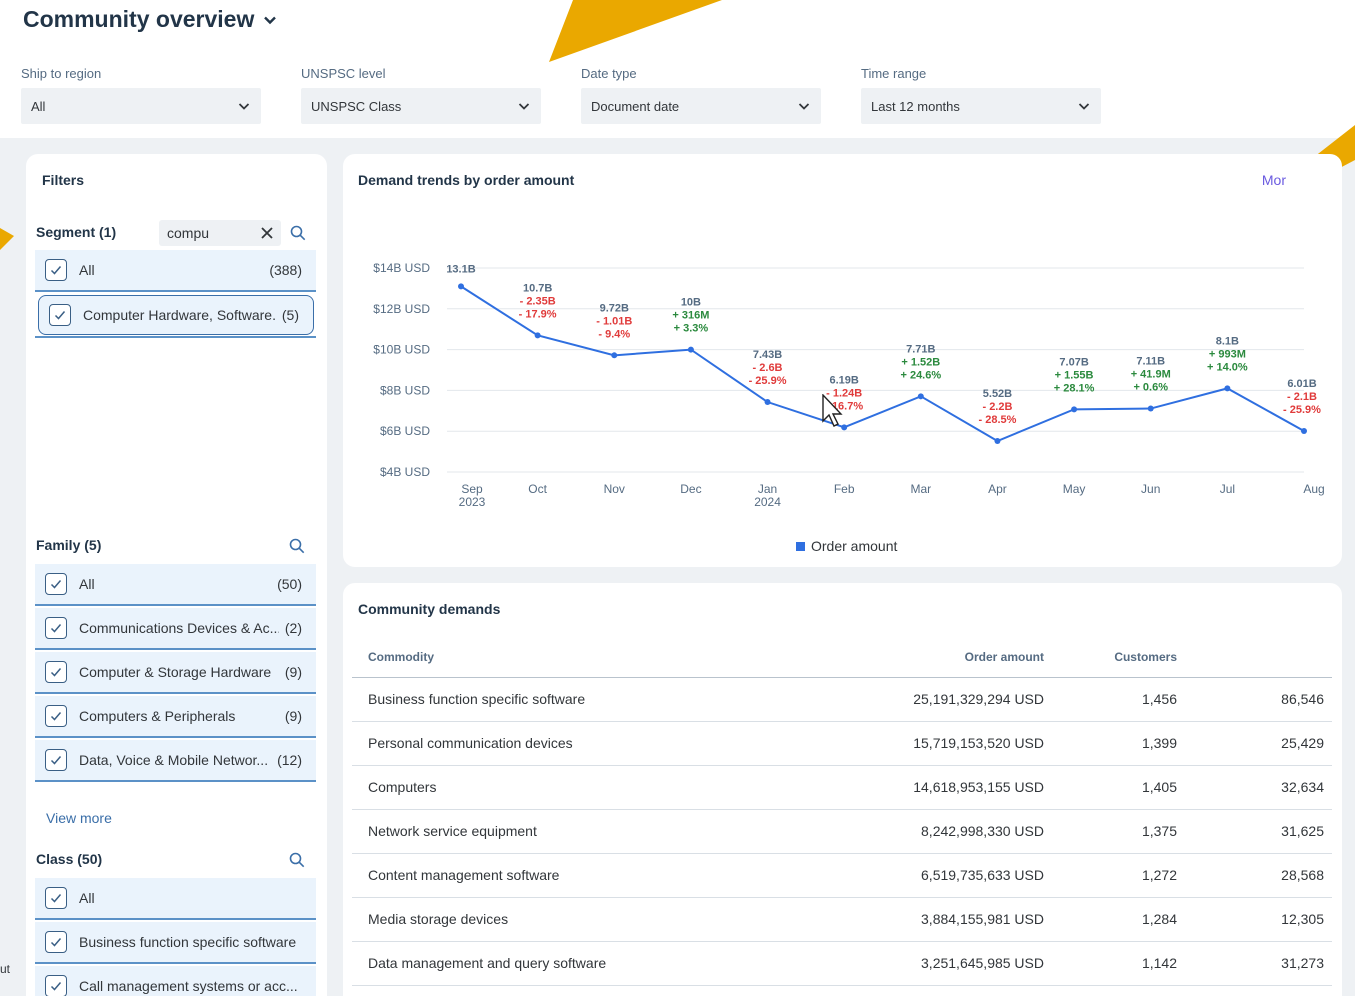  What do you see at coordinates (920, 375) in the screenshot?
I see `change-pct-label: + 24.6%` at bounding box center [920, 375].